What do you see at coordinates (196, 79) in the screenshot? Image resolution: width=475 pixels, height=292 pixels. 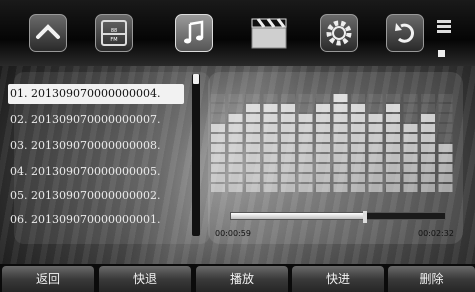 I see `scrollbar-thumb` at bounding box center [196, 79].